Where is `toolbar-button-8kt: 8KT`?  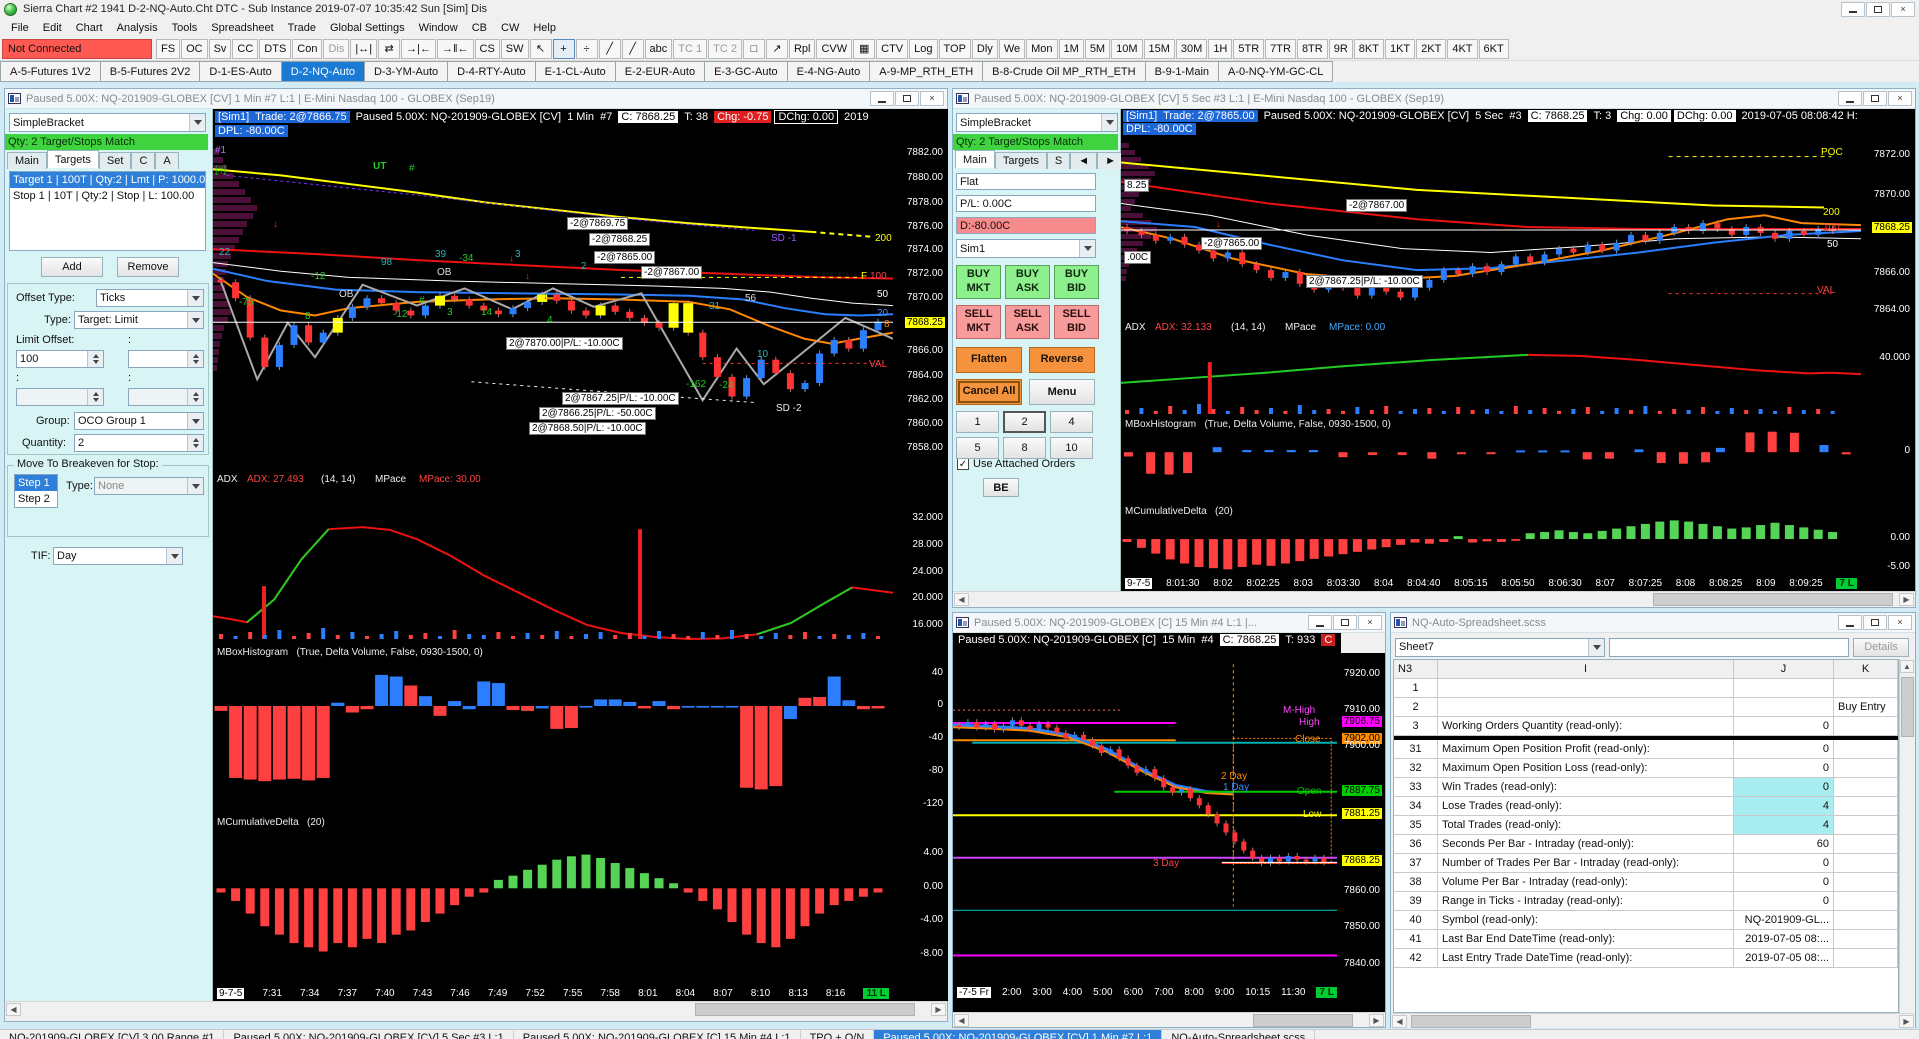 toolbar-button-8kt: 8KT is located at coordinates (1368, 48).